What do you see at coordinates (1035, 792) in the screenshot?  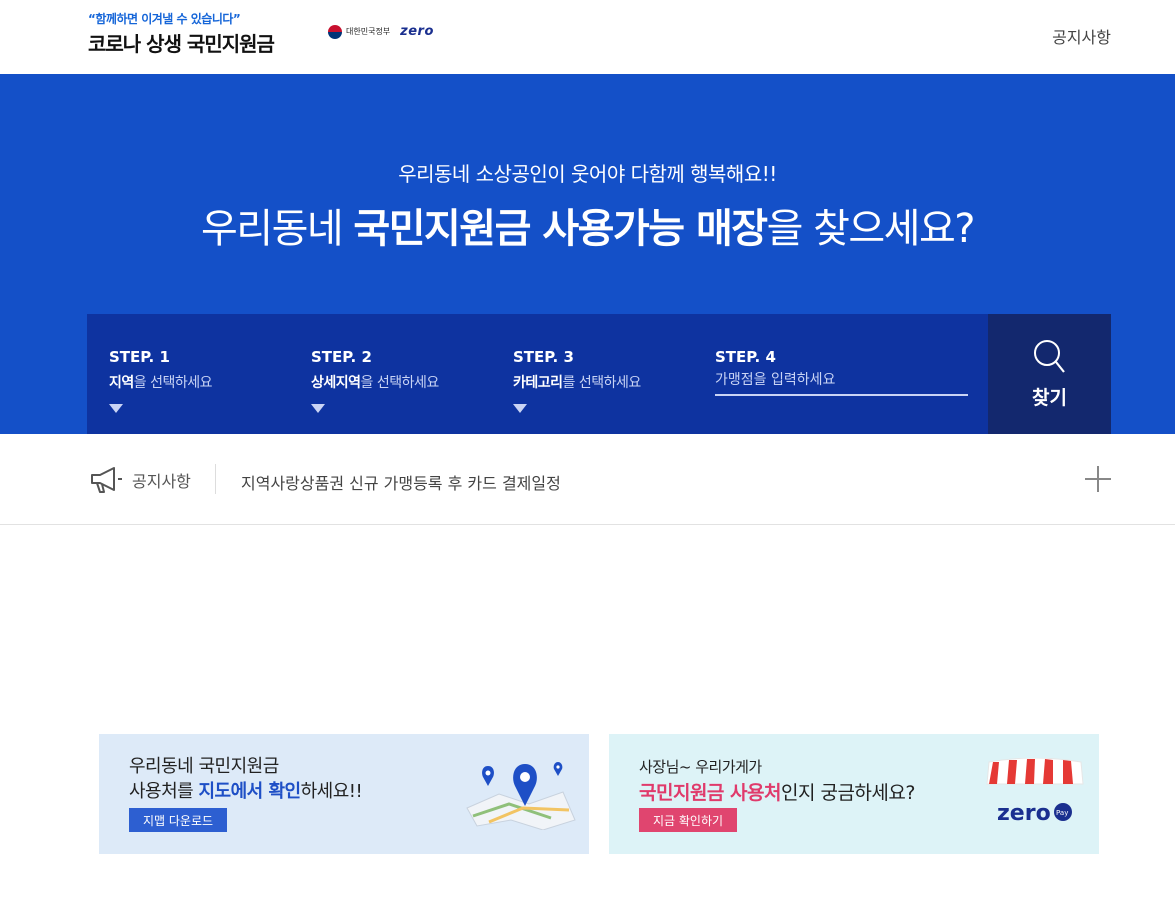 I see `store-awning-icon: zero Pay` at bounding box center [1035, 792].